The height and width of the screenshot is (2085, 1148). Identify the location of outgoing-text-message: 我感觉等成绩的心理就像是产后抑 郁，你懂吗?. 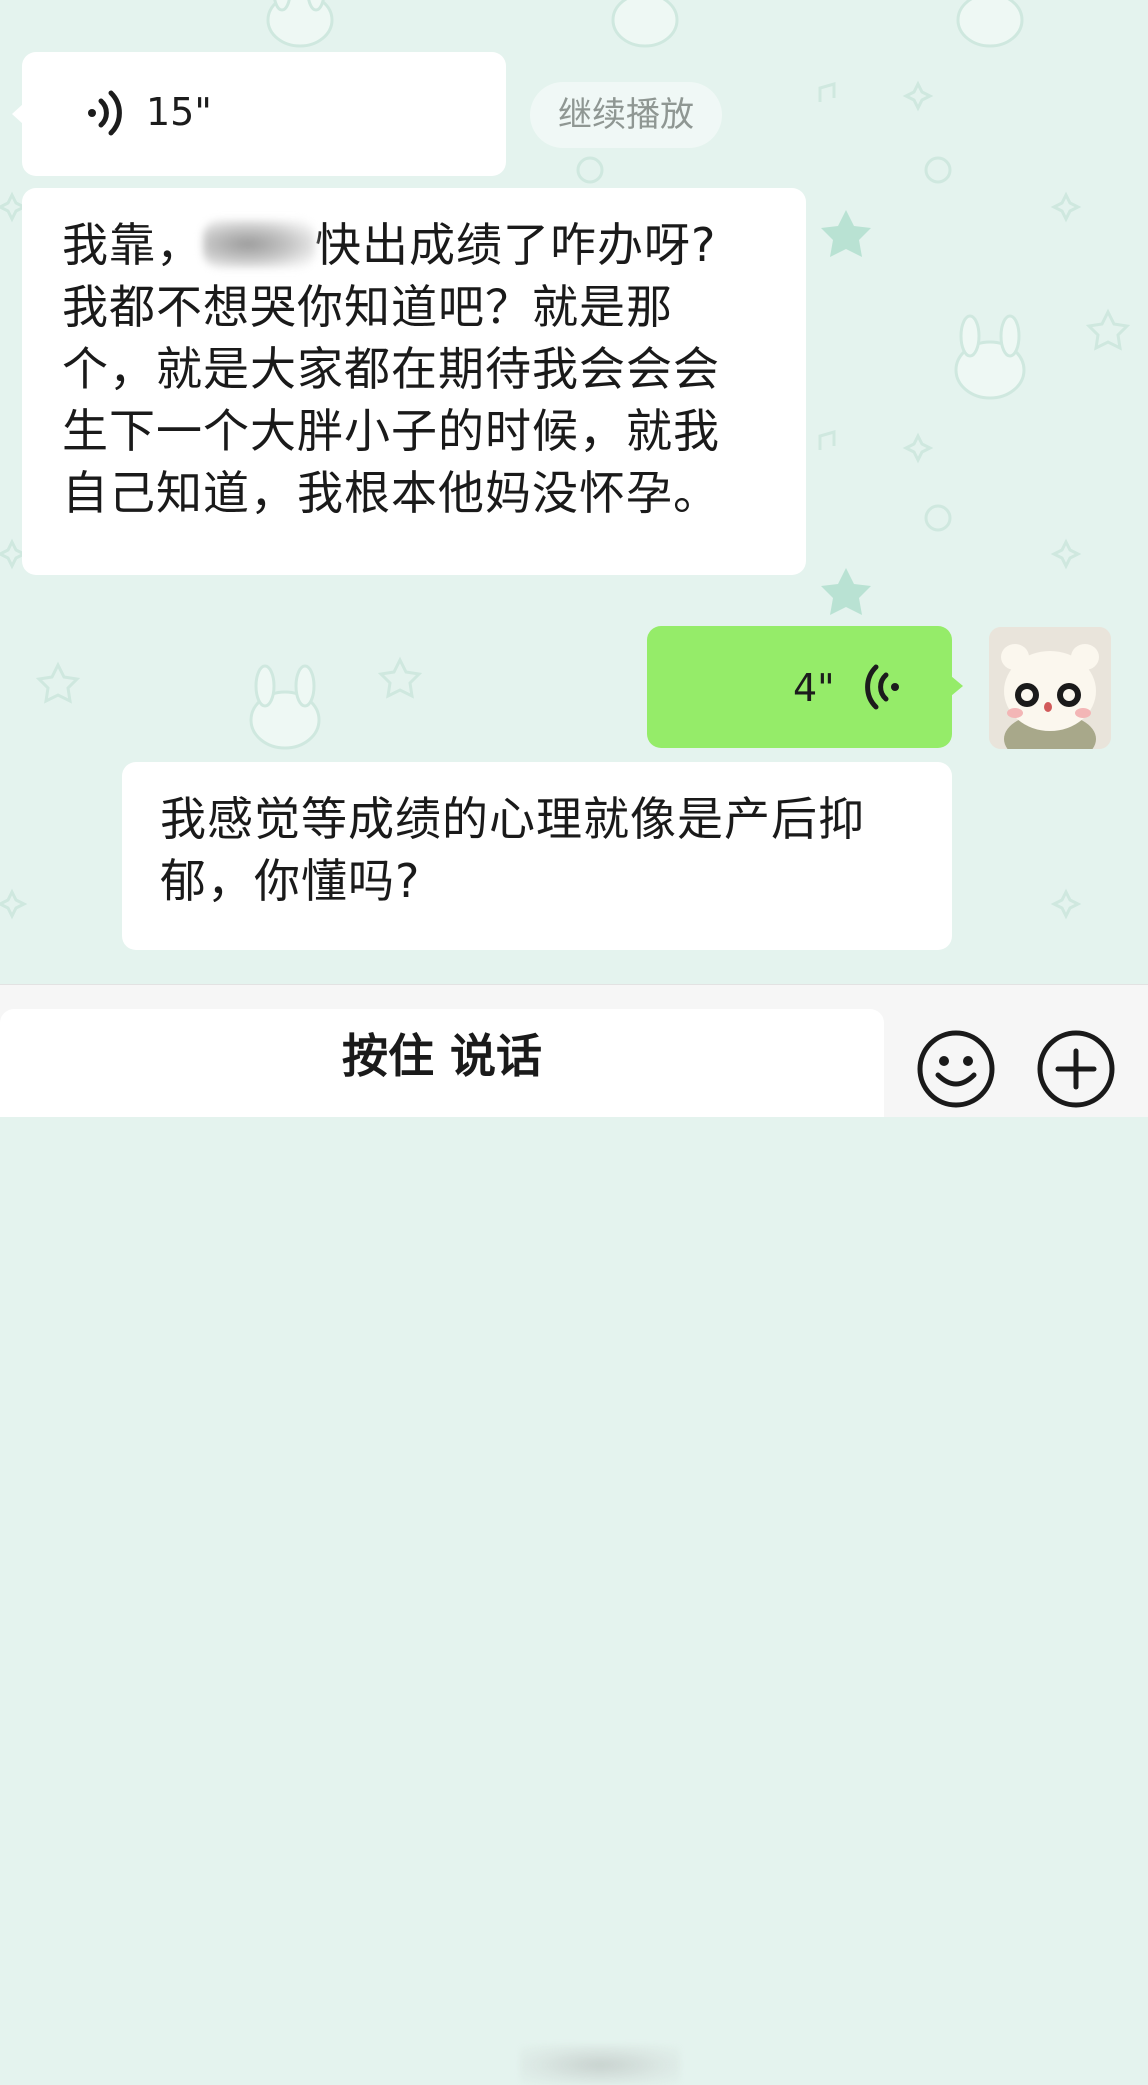
(537, 856).